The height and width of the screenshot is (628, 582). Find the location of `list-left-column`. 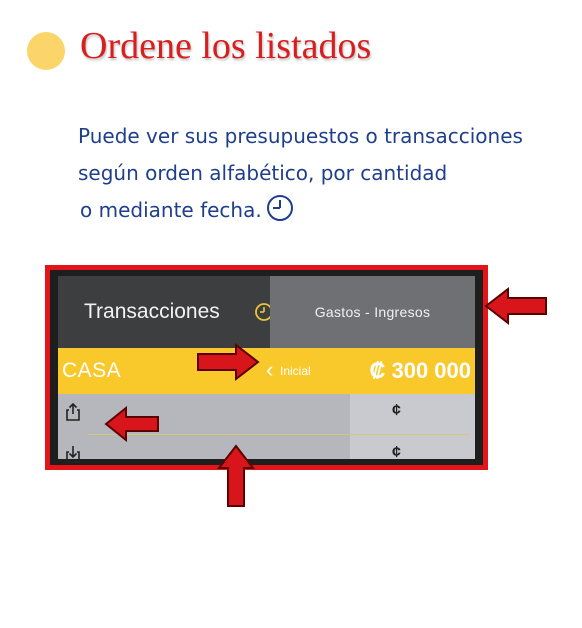

list-left-column is located at coordinates (204, 426).